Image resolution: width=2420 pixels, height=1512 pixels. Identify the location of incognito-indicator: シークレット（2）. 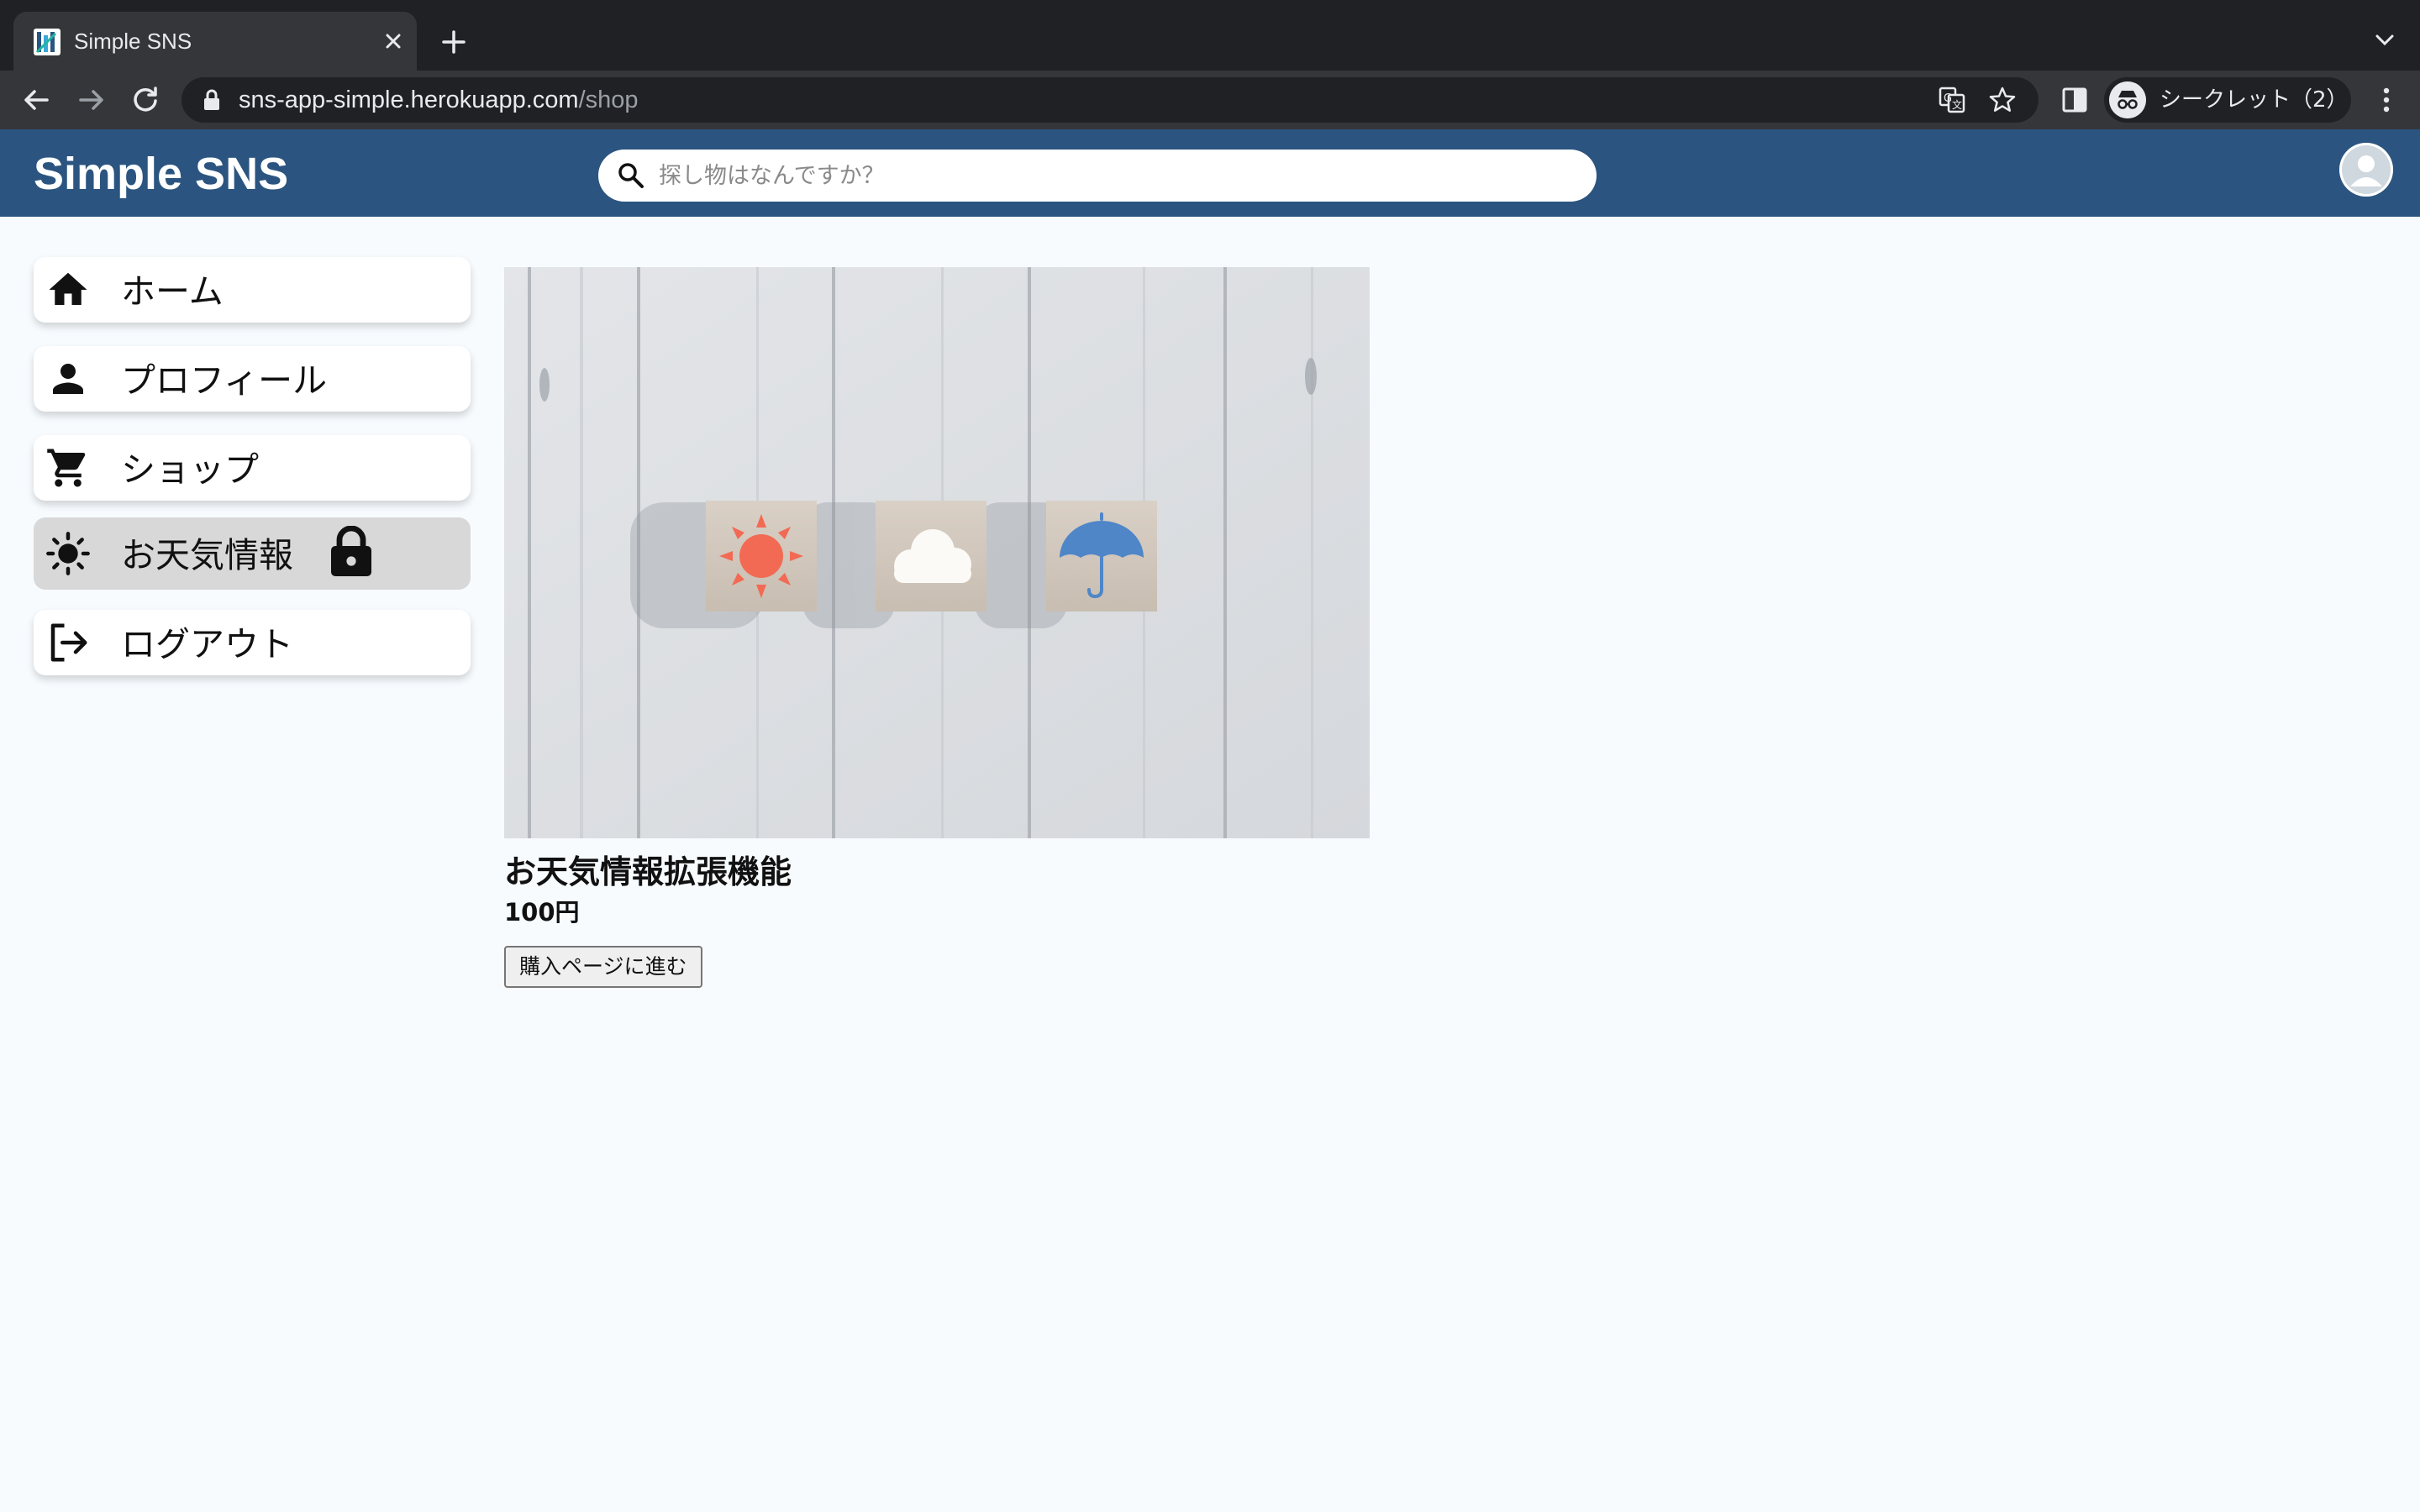
(2227, 100).